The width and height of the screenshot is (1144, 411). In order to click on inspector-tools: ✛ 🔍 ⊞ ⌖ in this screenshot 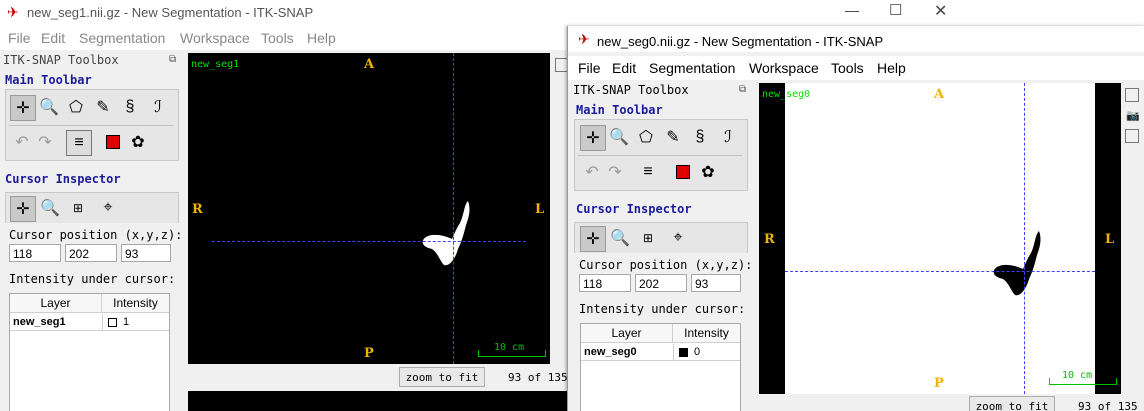, I will do `click(661, 237)`.